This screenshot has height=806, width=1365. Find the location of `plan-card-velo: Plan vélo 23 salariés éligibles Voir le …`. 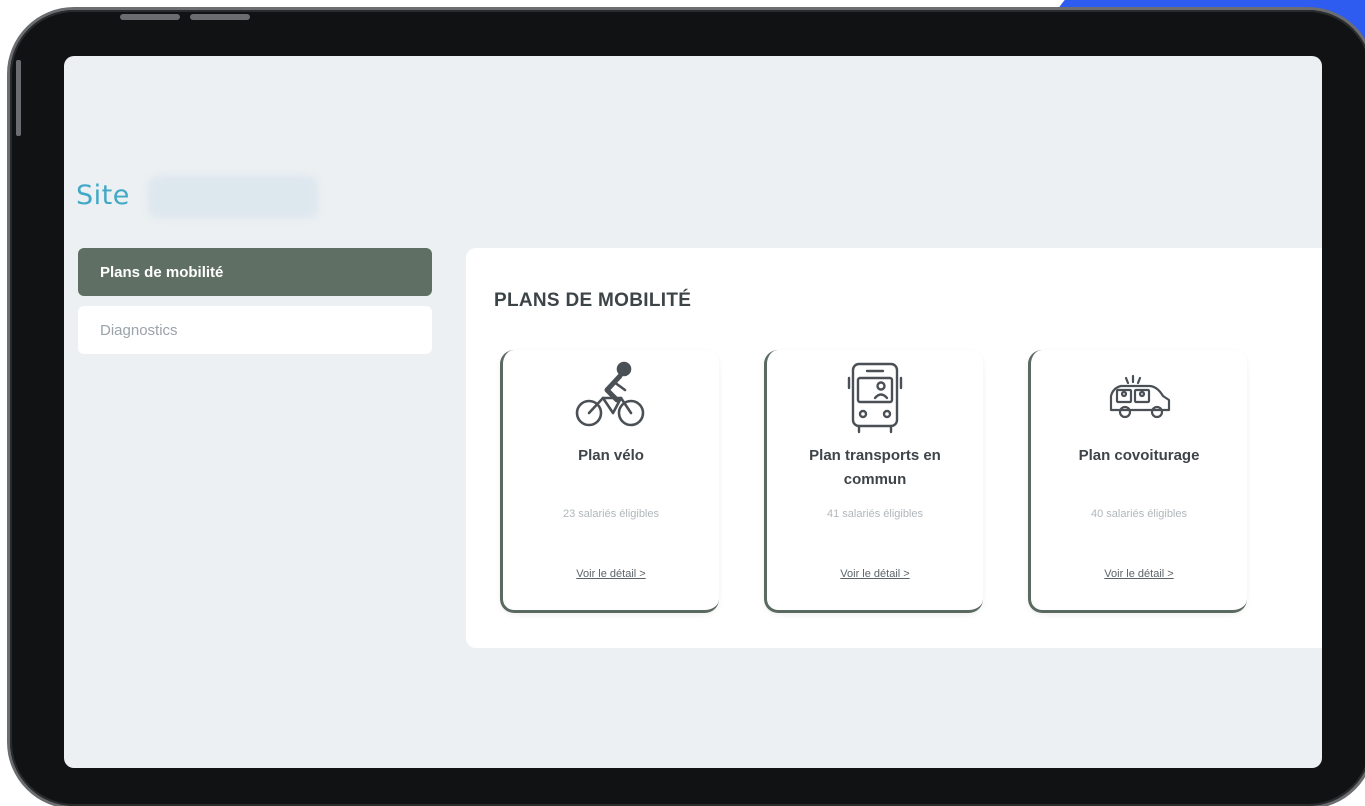

plan-card-velo: Plan vélo 23 salariés éligibles Voir le … is located at coordinates (609, 481).